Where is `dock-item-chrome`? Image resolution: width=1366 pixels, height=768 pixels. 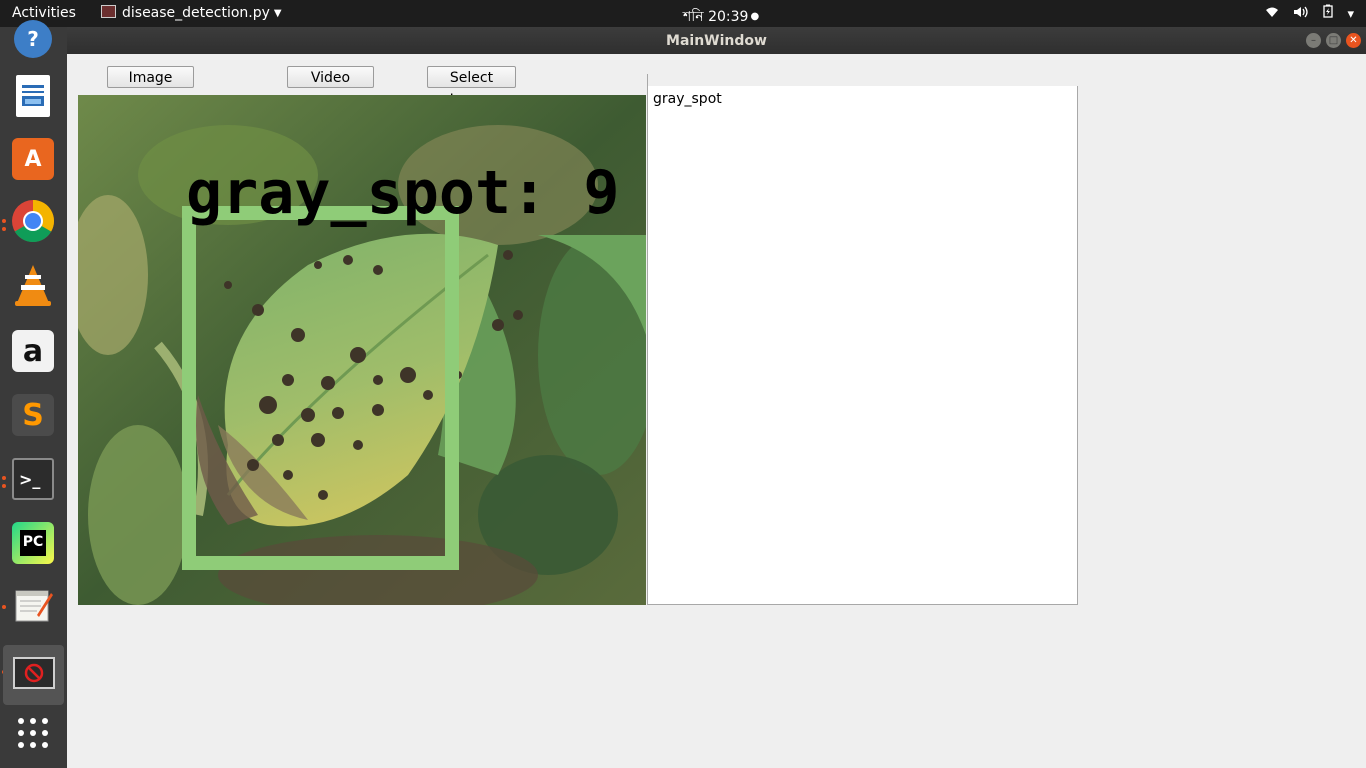
dock-item-chrome is located at coordinates (33, 223).